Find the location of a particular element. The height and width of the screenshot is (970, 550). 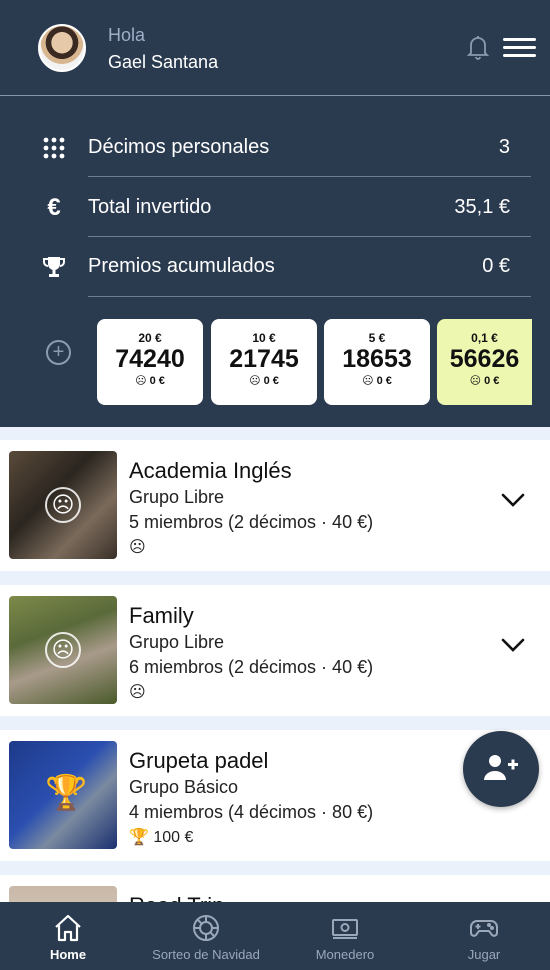

tab-home: Home is located at coordinates (68, 936).